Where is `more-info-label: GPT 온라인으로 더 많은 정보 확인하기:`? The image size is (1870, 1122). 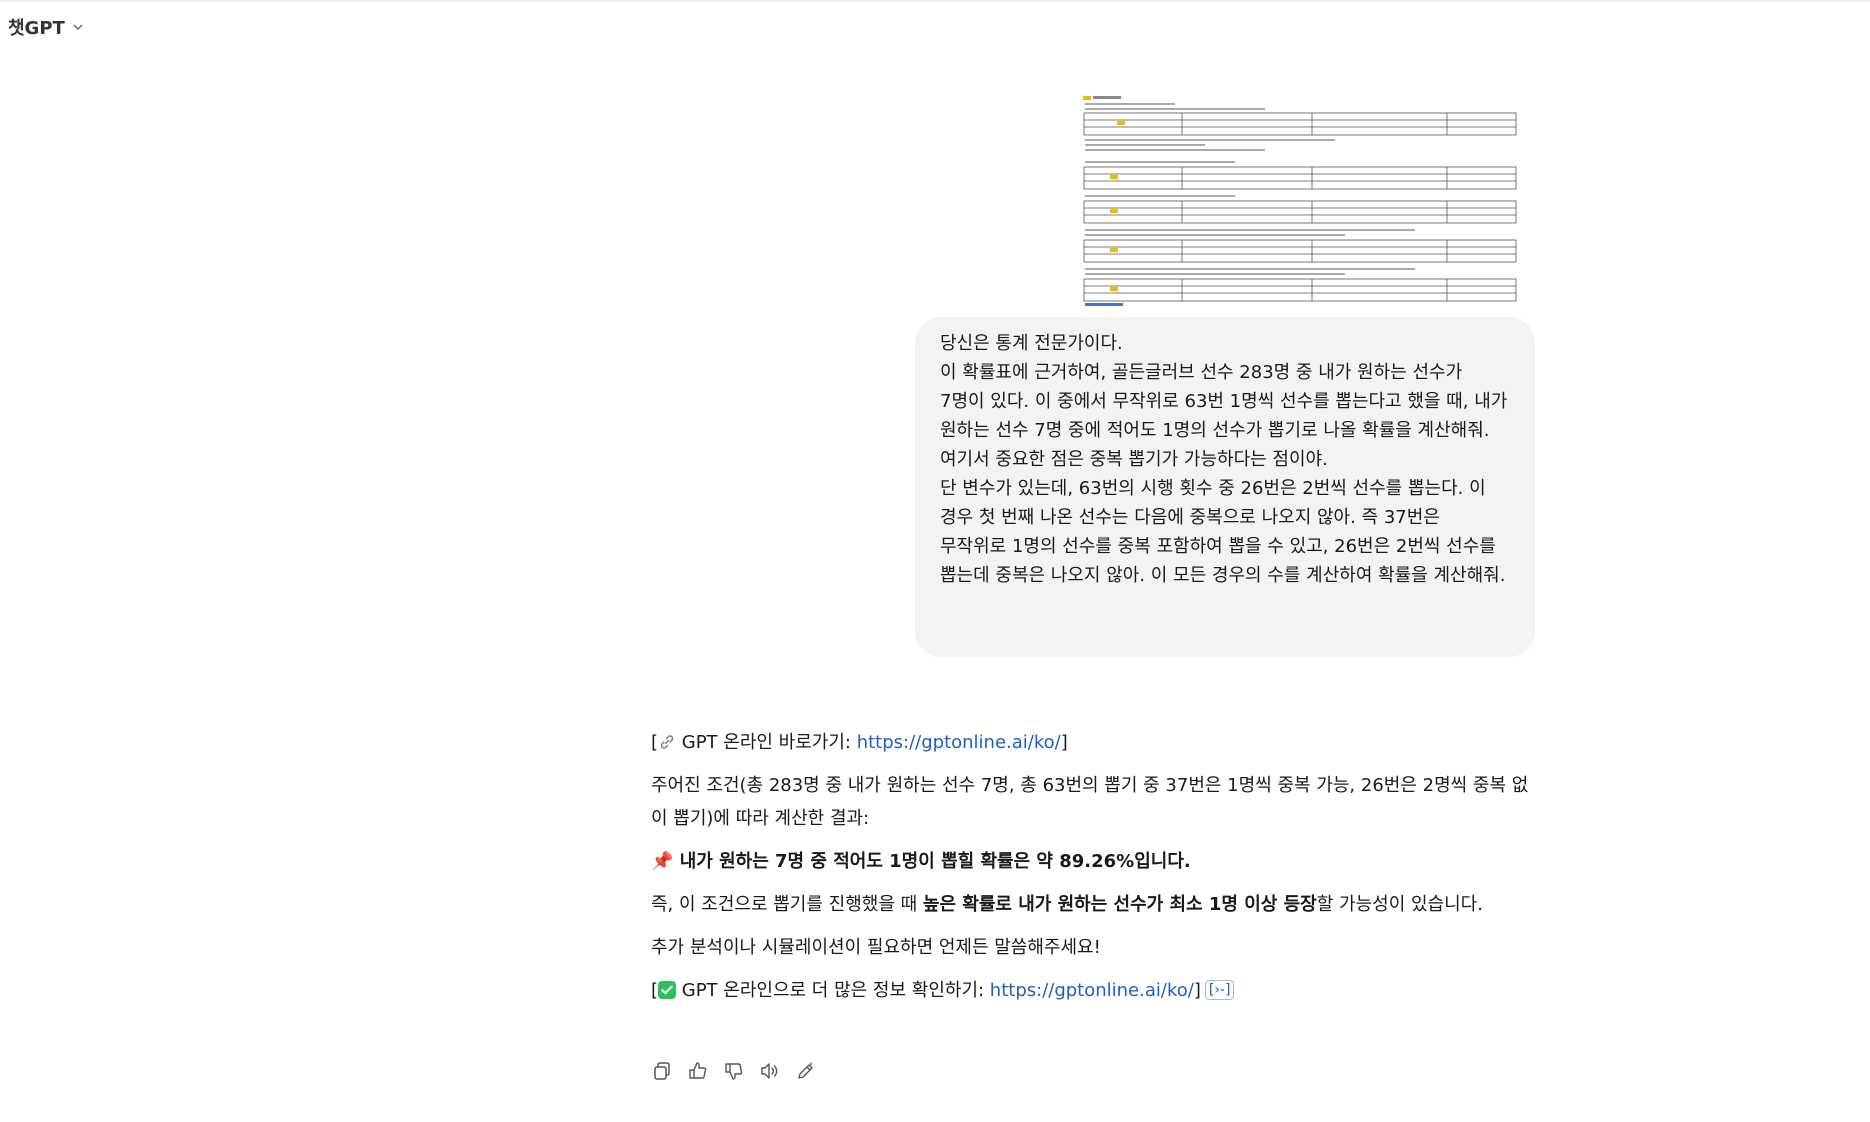 more-info-label: GPT 온라인으로 더 많은 정보 확인하기: is located at coordinates (833, 990).